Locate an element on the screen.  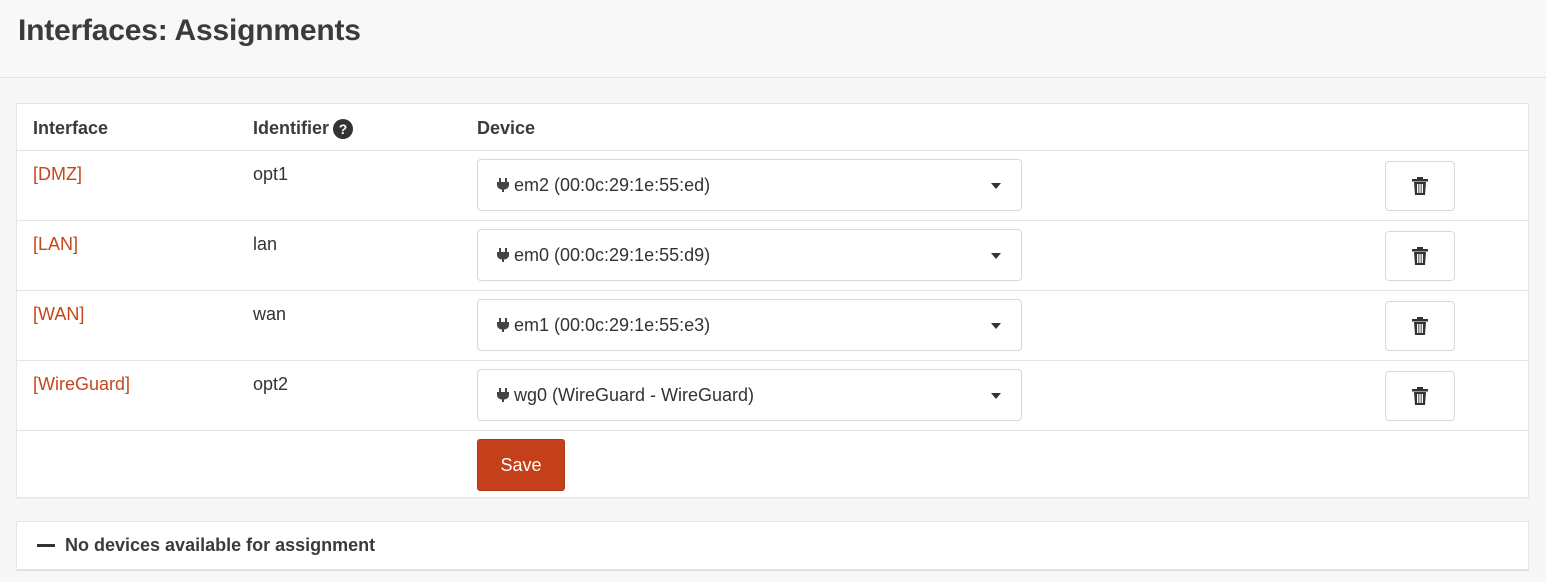
device-select: em2 (00:0c:29:1e:55:ed) is located at coordinates (749, 185).